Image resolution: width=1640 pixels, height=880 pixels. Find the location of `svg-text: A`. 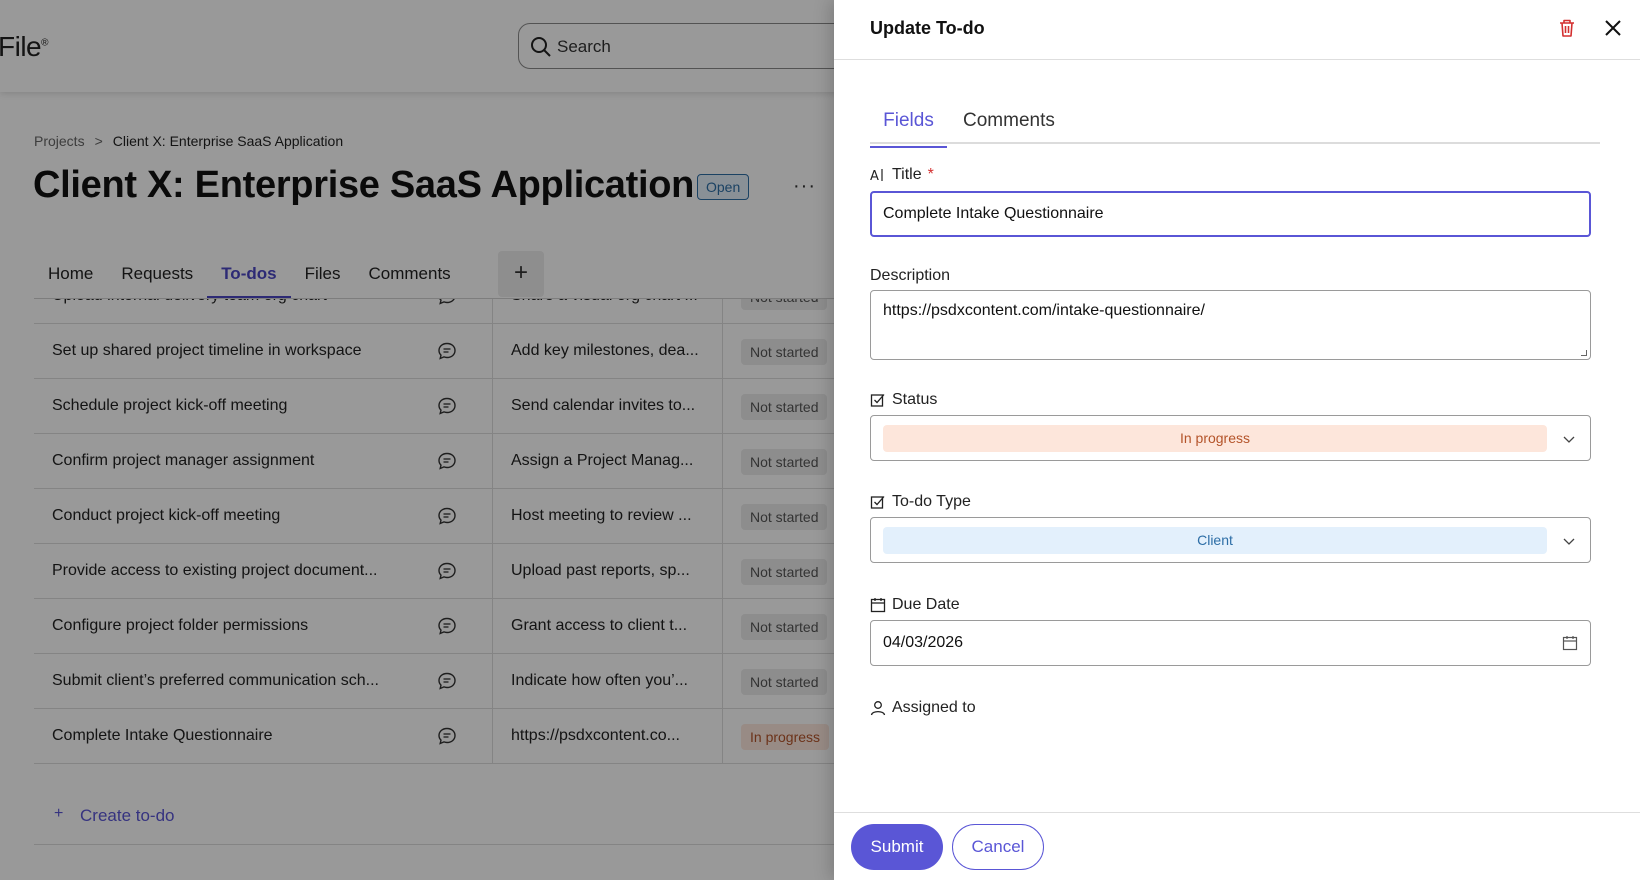

svg-text: A is located at coordinates (874, 176).